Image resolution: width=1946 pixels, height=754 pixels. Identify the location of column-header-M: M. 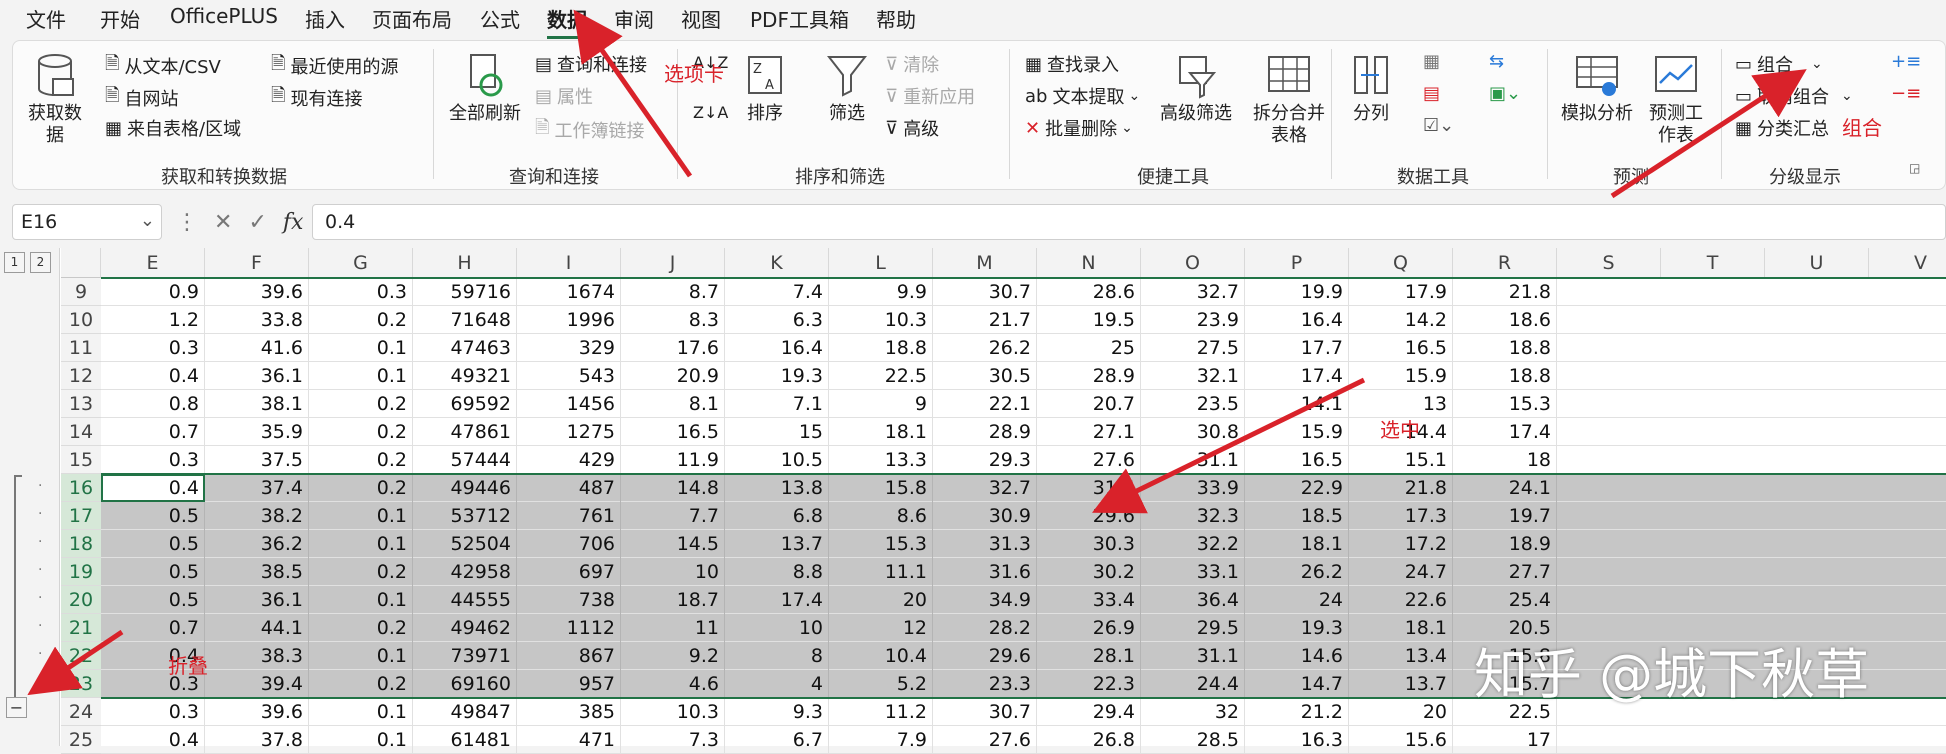
(985, 263).